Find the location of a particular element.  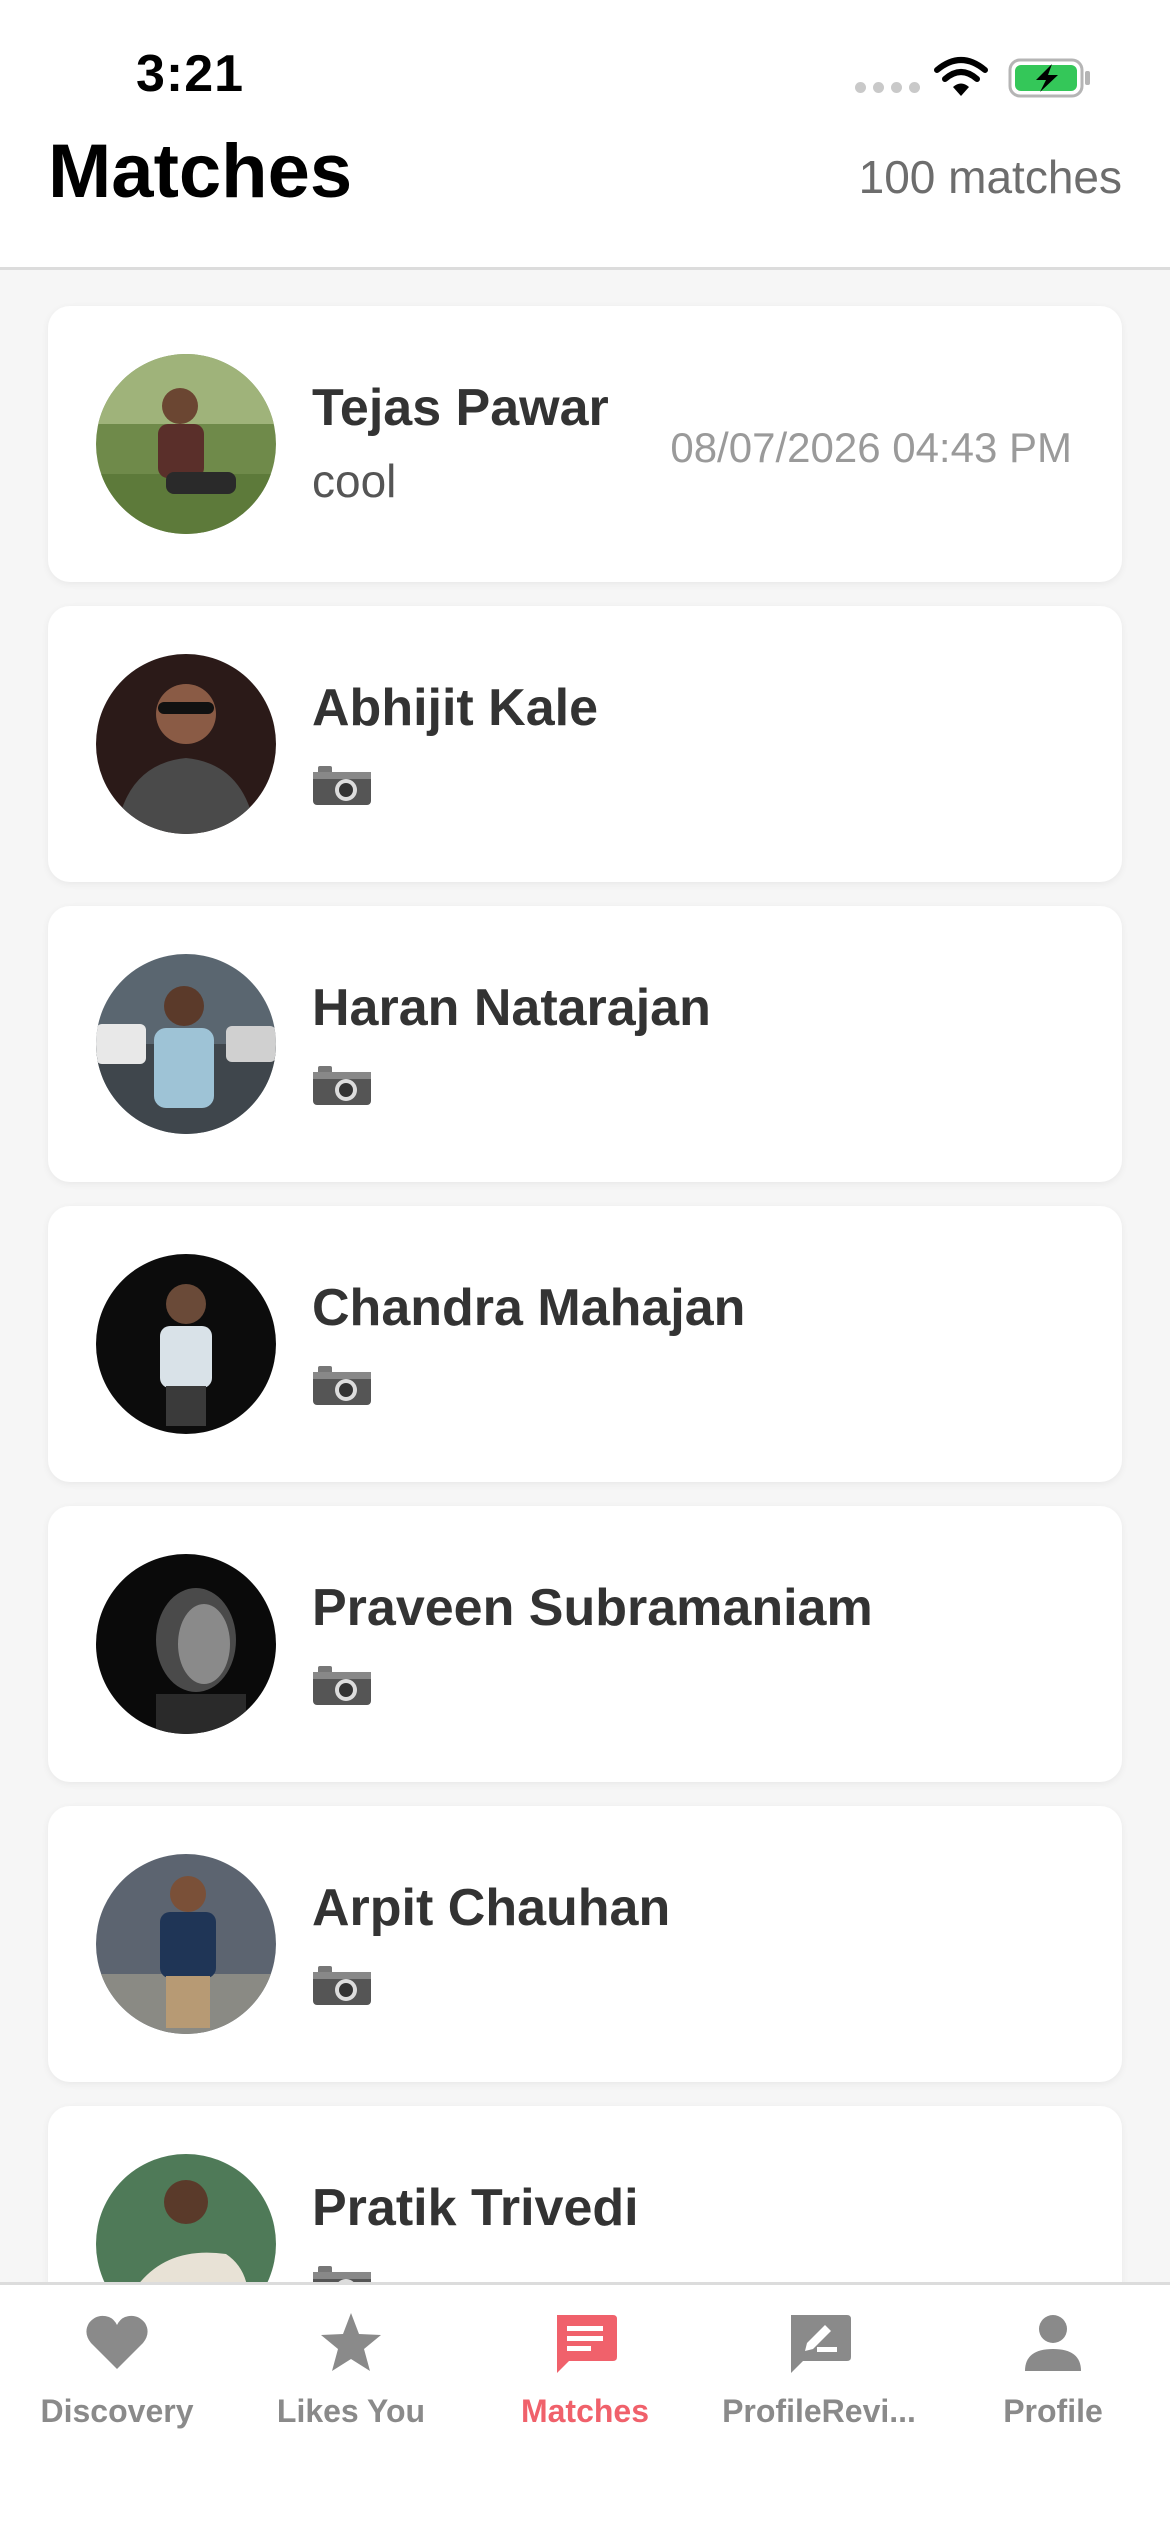

star-icon is located at coordinates (351, 2342).